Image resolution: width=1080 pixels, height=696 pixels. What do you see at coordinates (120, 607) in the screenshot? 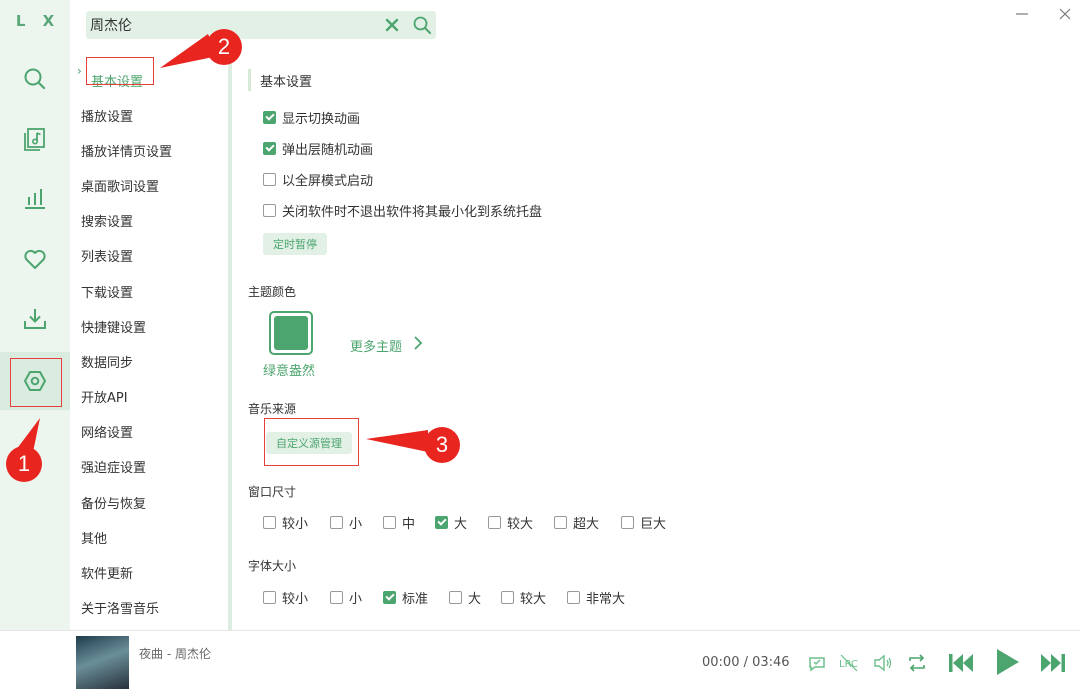
I see `nav-item: 关于洛雪音乐` at bounding box center [120, 607].